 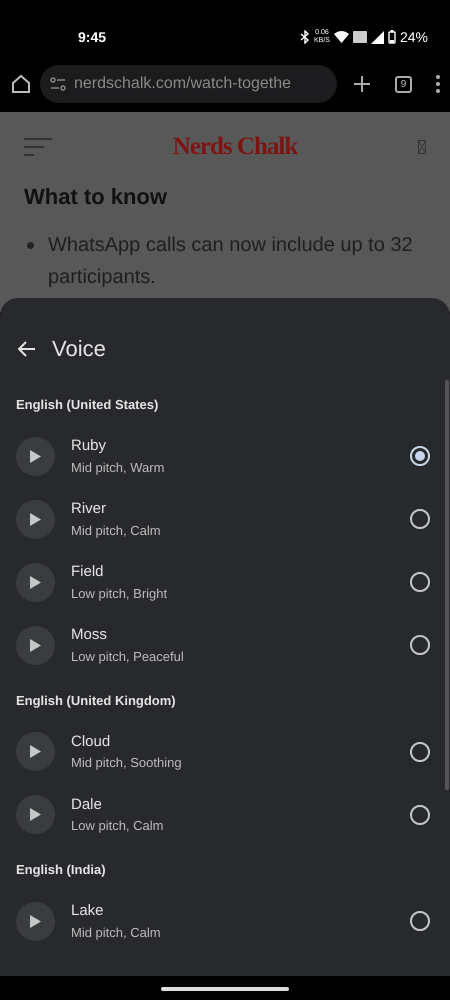 What do you see at coordinates (305, 37) in the screenshot?
I see `bluetooth-icon` at bounding box center [305, 37].